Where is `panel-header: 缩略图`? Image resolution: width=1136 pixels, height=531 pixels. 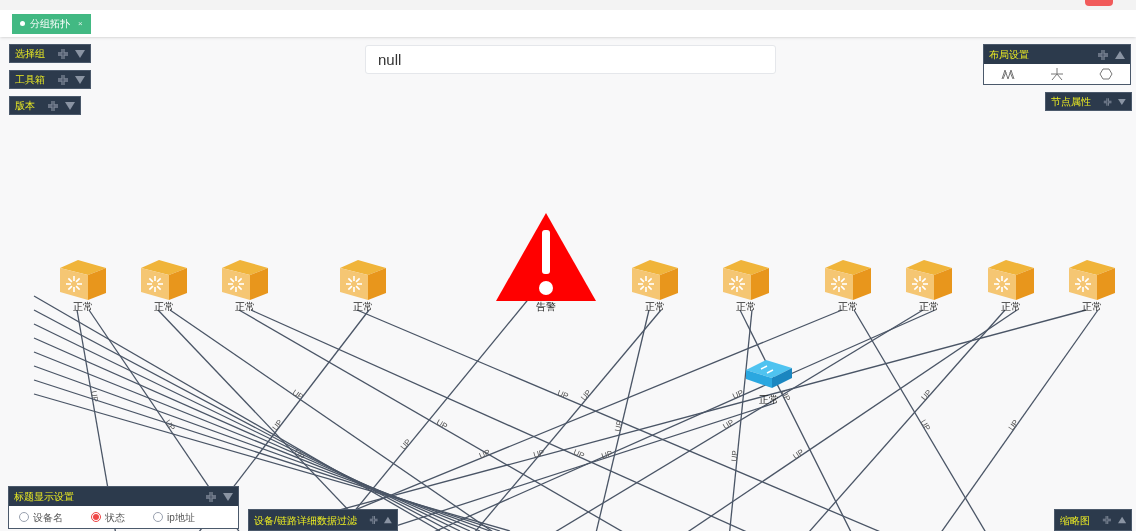 panel-header: 缩略图 is located at coordinates (1093, 520).